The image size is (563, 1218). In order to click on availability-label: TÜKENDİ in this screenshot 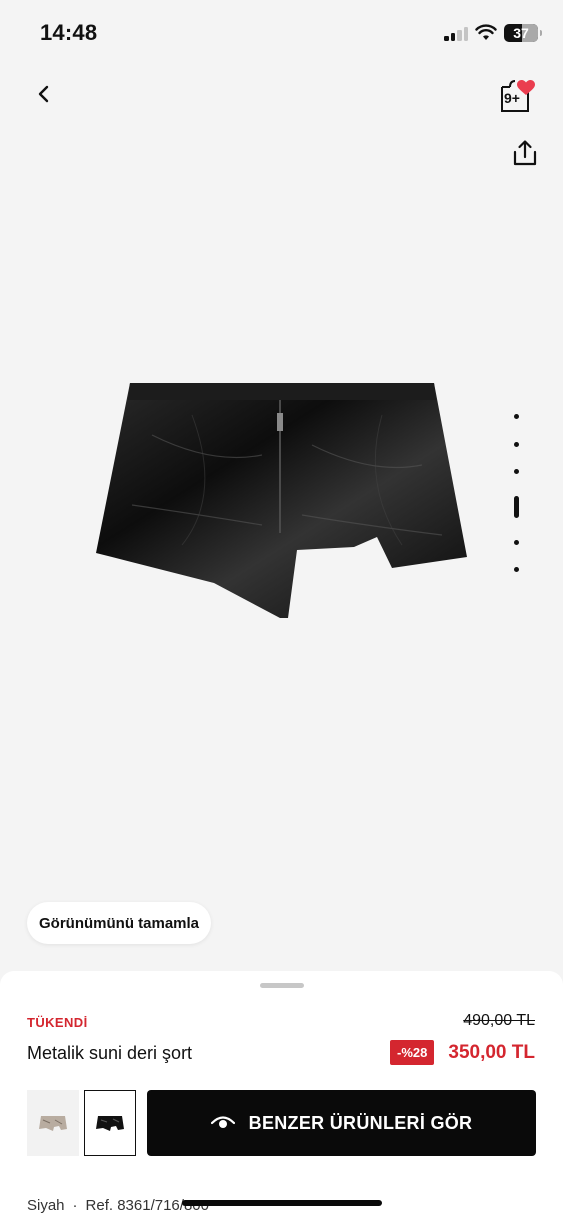, I will do `click(57, 1022)`.